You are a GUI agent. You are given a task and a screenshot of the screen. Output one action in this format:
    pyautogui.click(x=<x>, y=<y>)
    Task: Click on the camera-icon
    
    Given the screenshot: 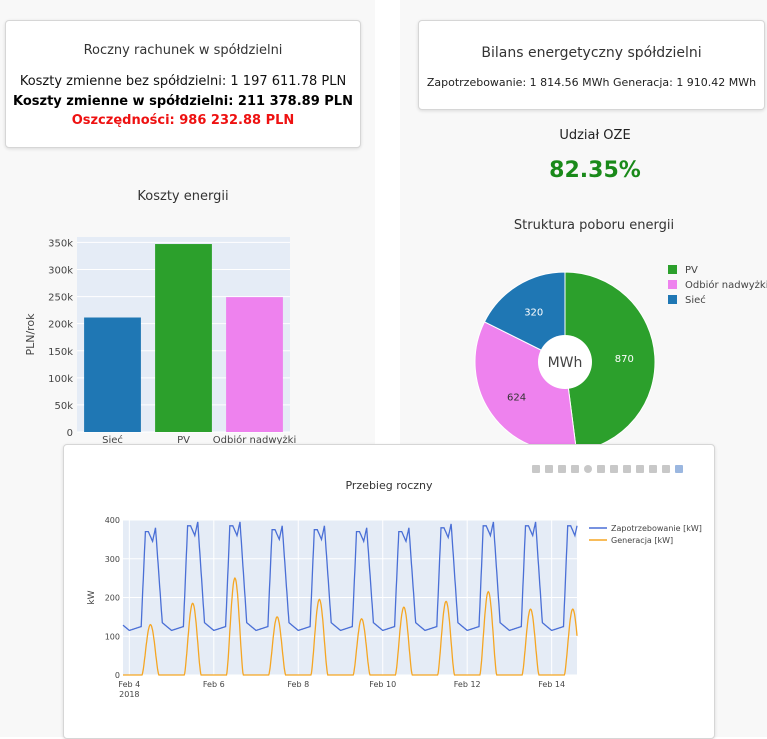 What is the action you would take?
    pyautogui.click(x=536, y=469)
    